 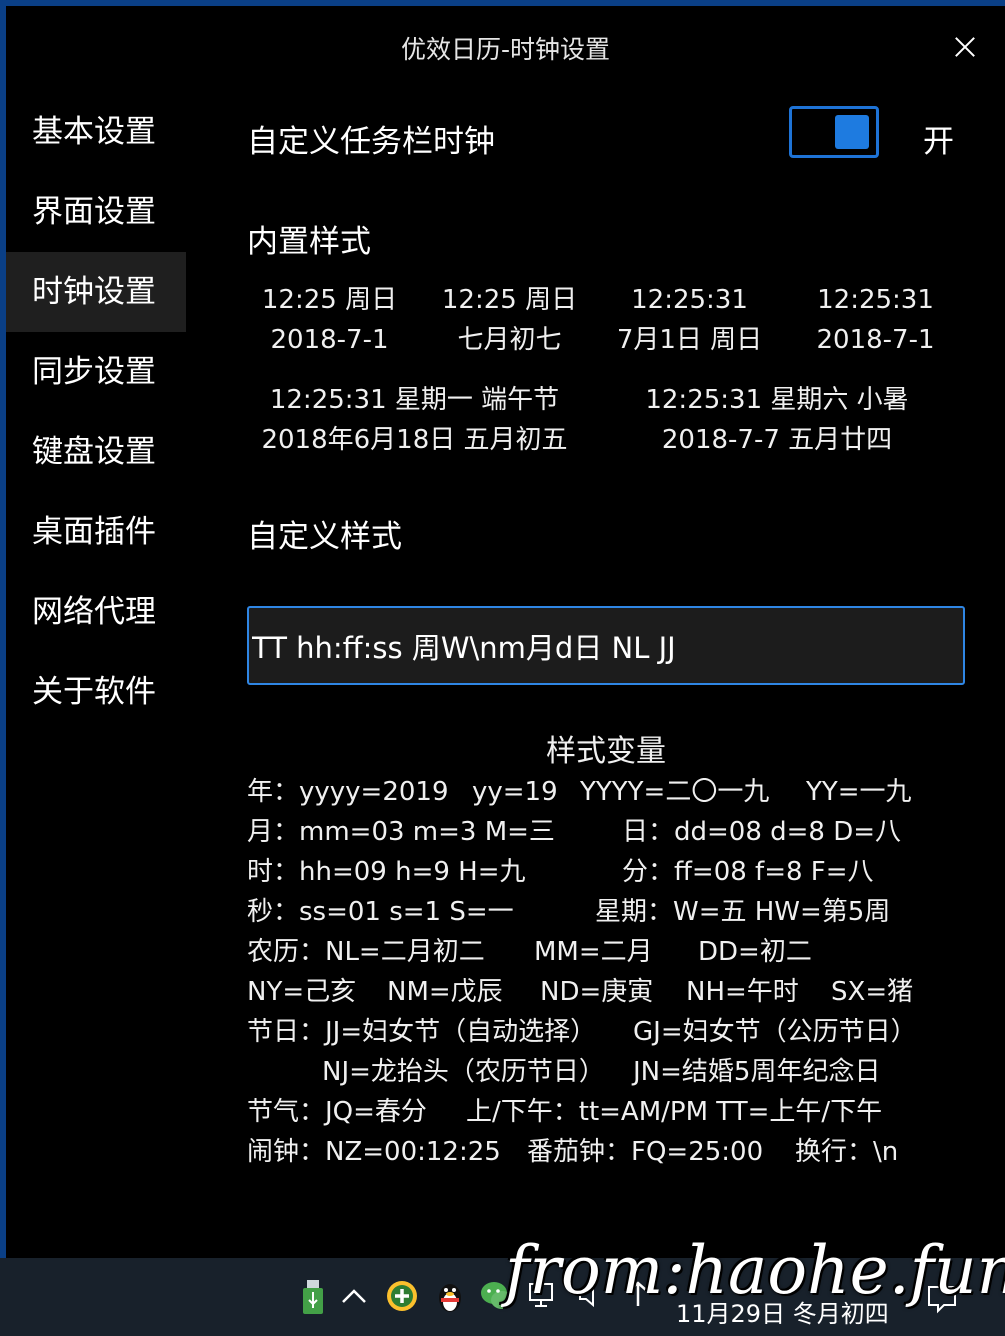 What do you see at coordinates (402, 1296) in the screenshot?
I see `add-circle-icon` at bounding box center [402, 1296].